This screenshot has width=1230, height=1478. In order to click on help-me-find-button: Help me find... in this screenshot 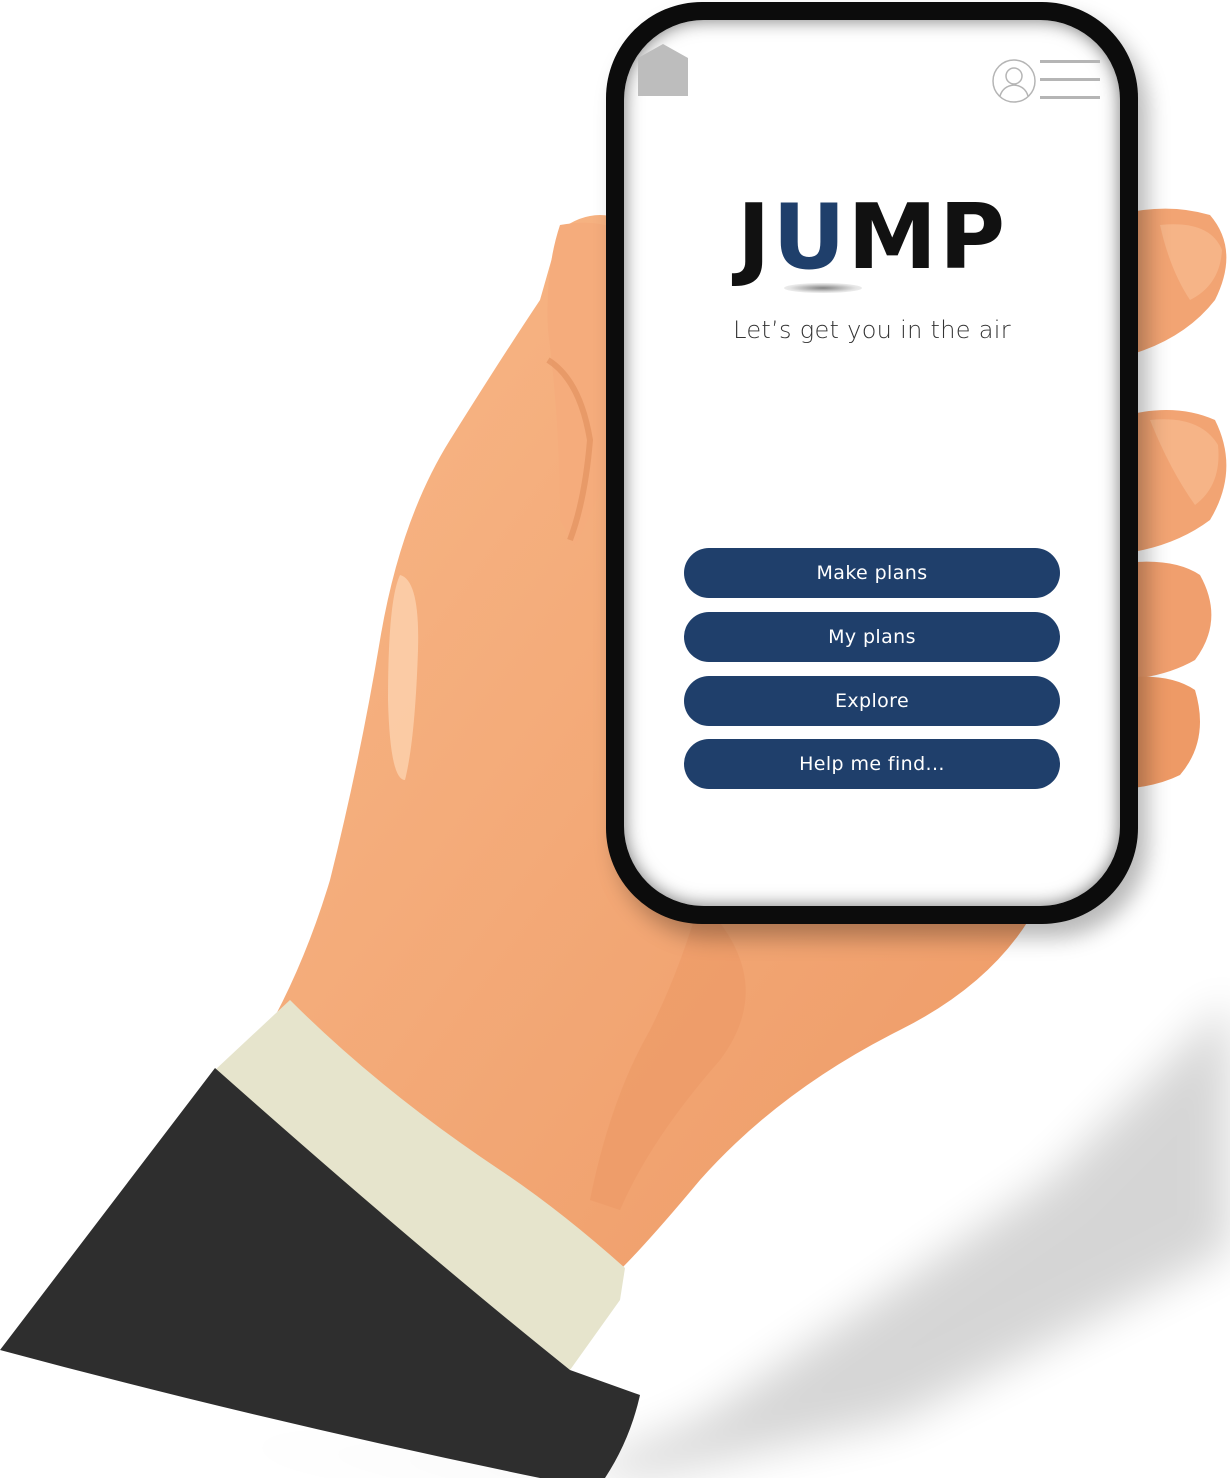, I will do `click(872, 764)`.